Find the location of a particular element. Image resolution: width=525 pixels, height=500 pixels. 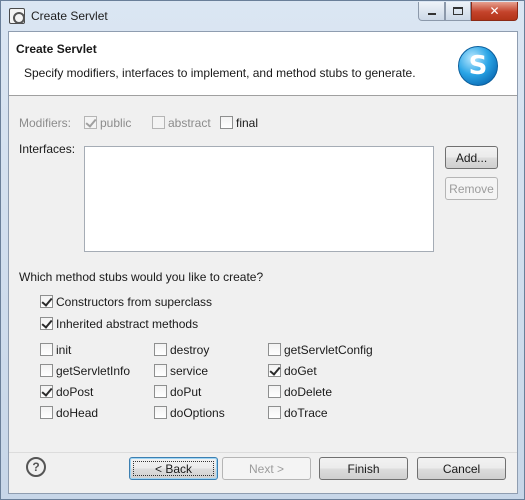

modifier-public-checkbox is located at coordinates (90, 122).